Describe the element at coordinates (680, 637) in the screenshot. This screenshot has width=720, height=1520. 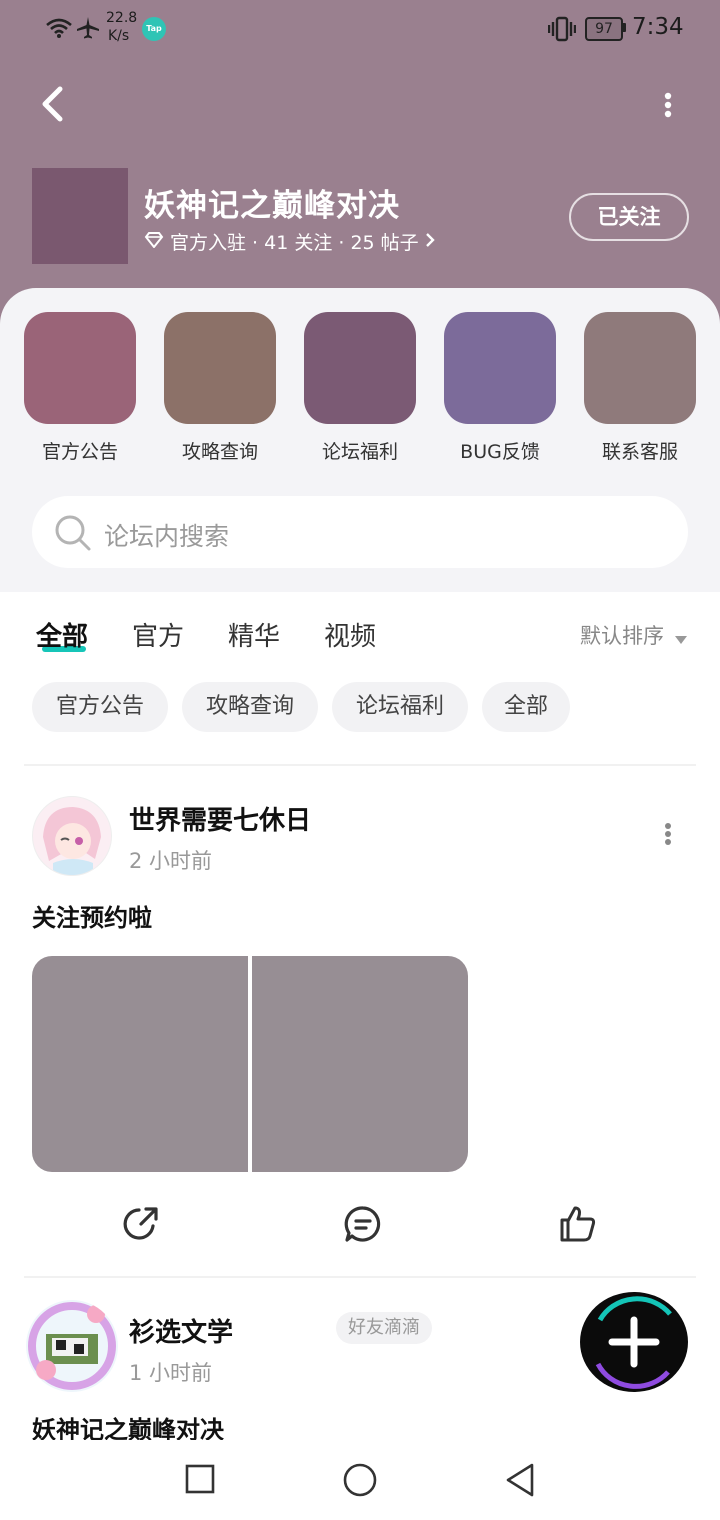
I see `caret-down-icon` at that location.